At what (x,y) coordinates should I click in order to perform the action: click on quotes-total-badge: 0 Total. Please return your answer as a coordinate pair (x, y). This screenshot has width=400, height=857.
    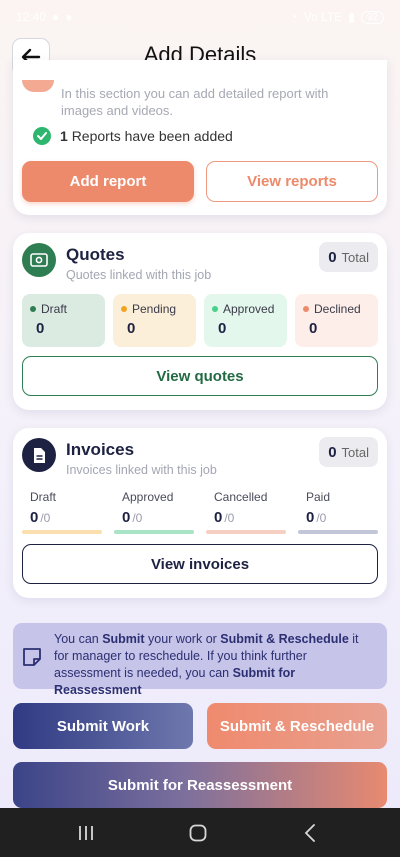
    Looking at the image, I should click on (348, 257).